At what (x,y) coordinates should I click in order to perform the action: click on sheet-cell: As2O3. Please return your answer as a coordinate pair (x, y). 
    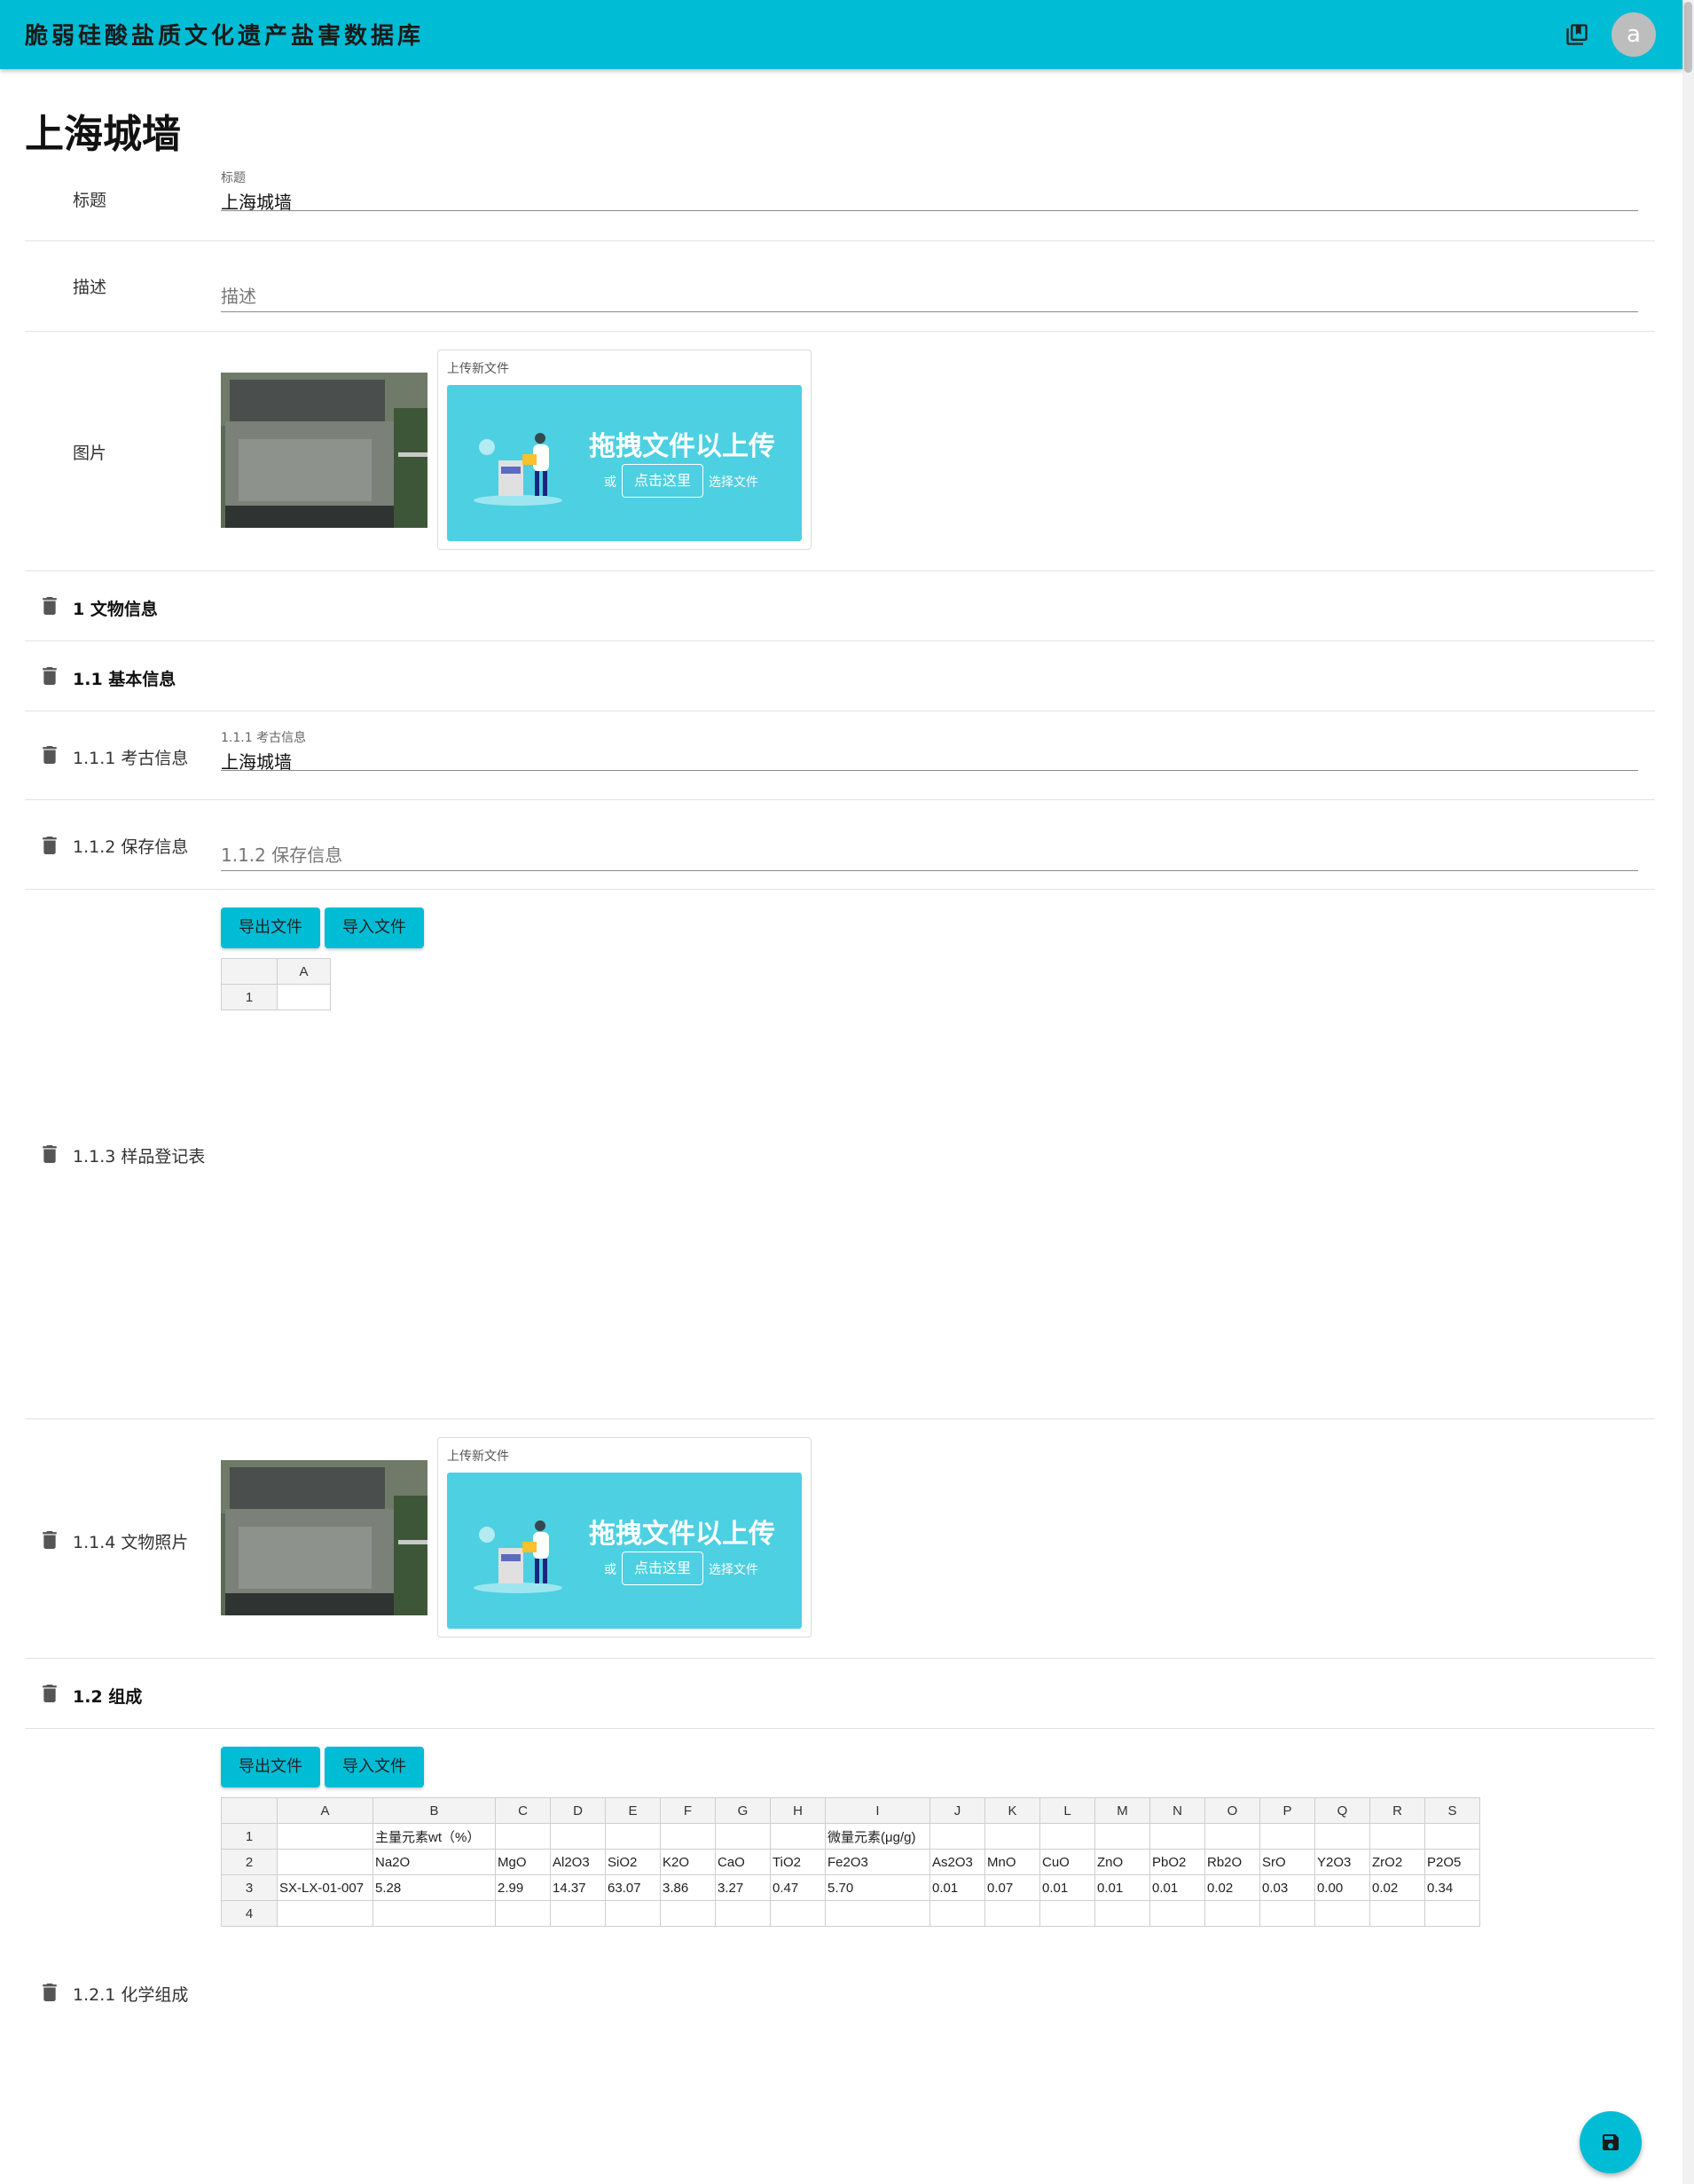
    Looking at the image, I should click on (957, 1862).